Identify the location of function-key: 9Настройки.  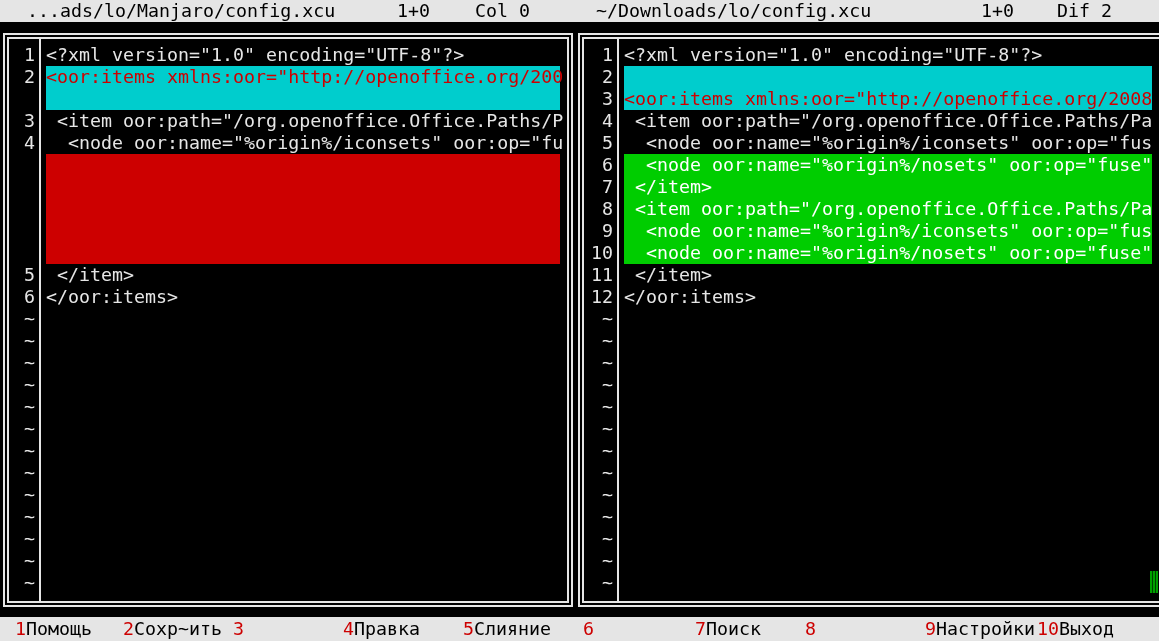
(980, 629).